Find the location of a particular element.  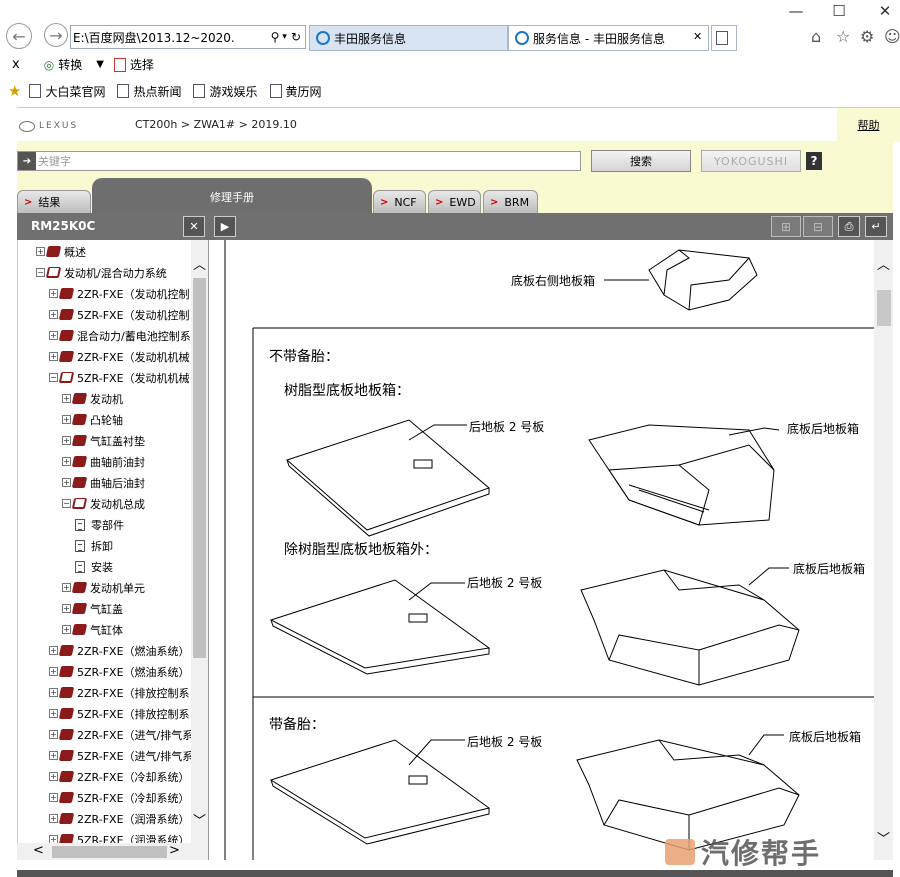

tree-node: + 气缸盖衬垫 is located at coordinates (103, 440).